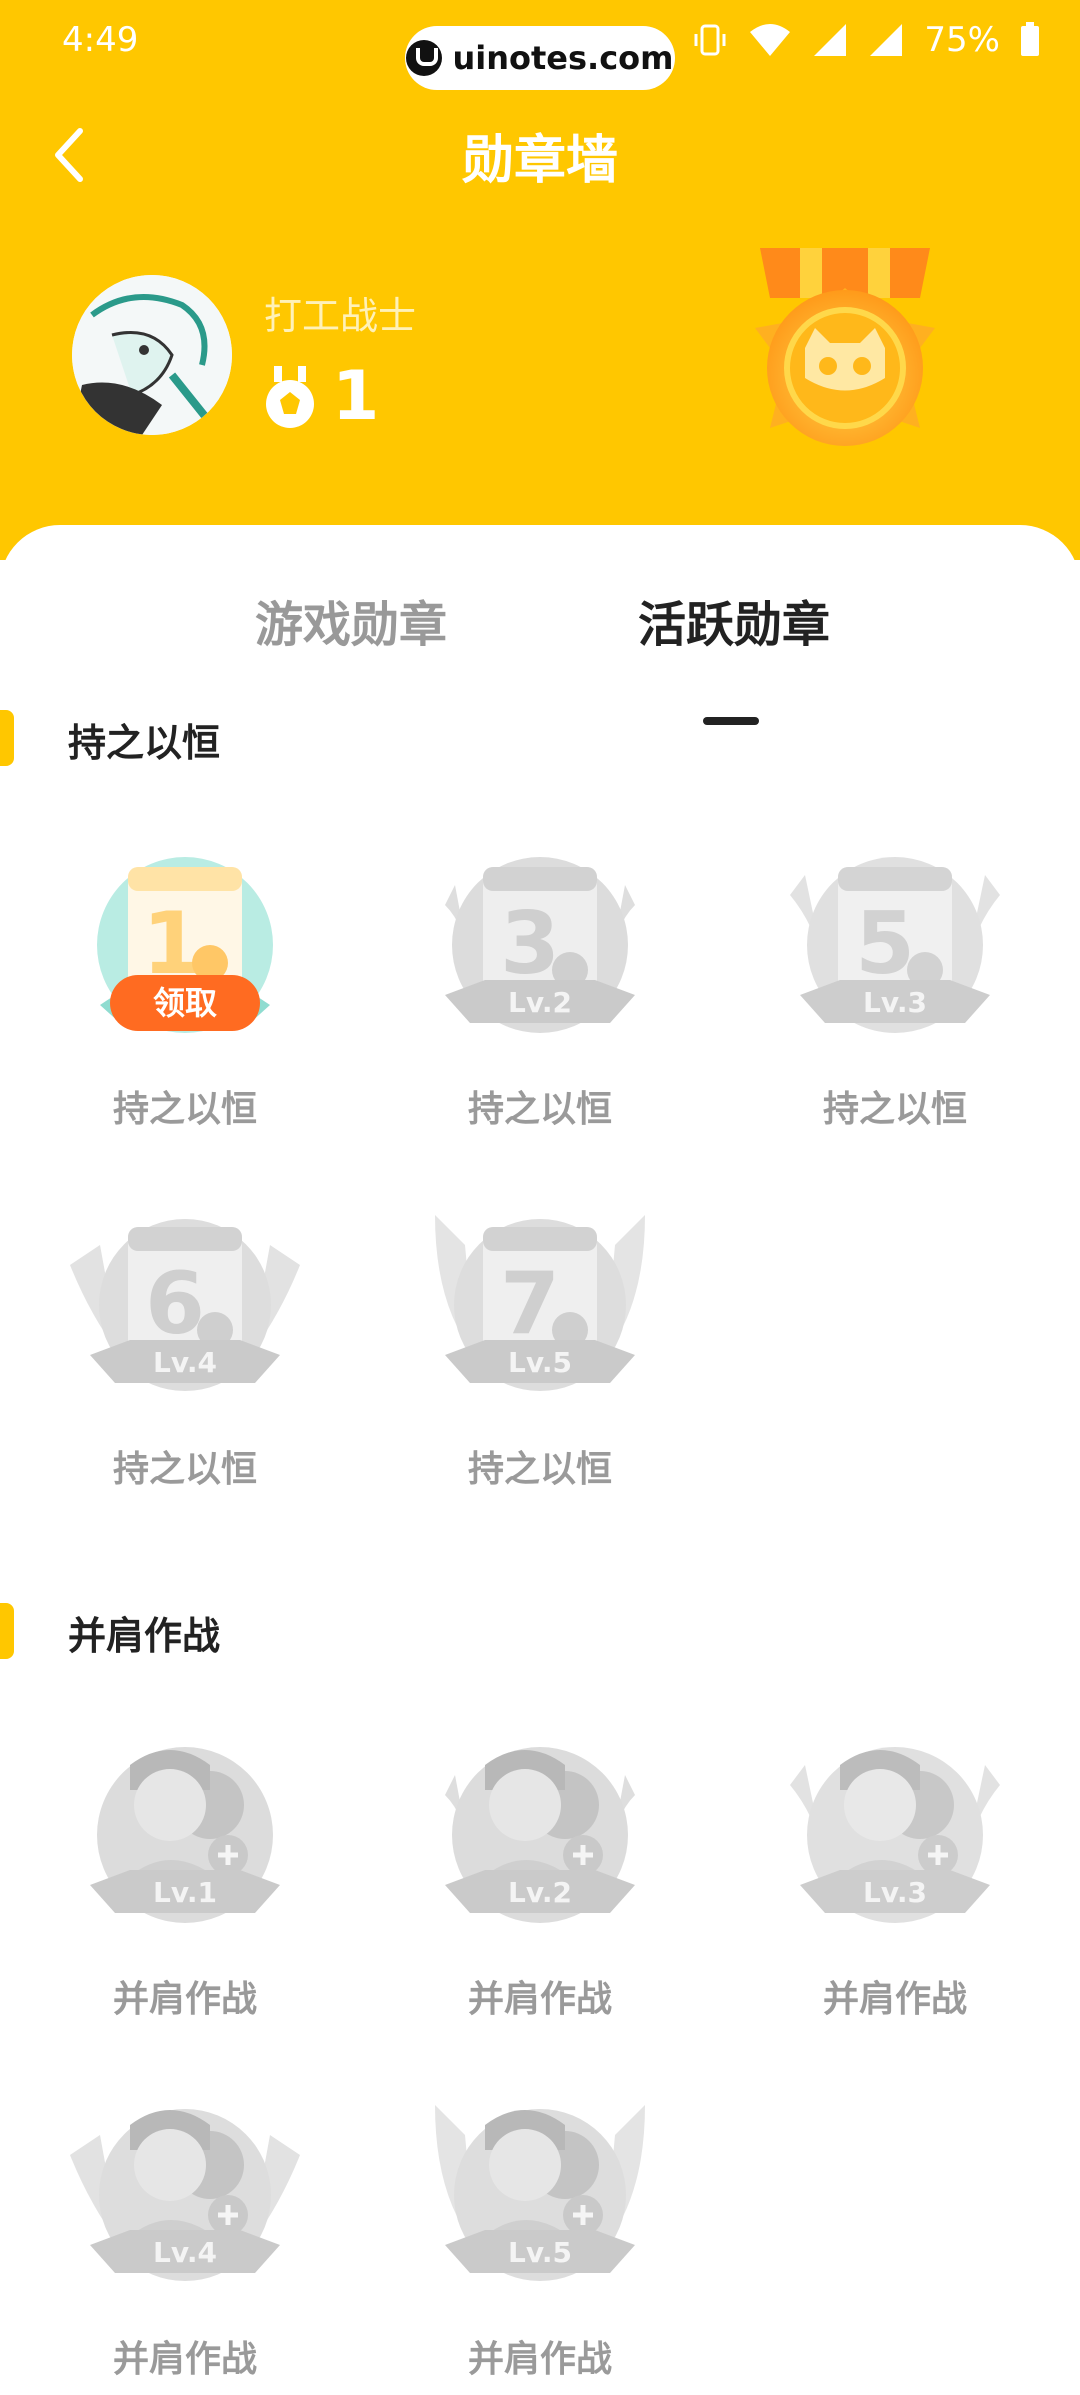  Describe the element at coordinates (845, 363) in the screenshot. I see `featured-medal-icon` at that location.